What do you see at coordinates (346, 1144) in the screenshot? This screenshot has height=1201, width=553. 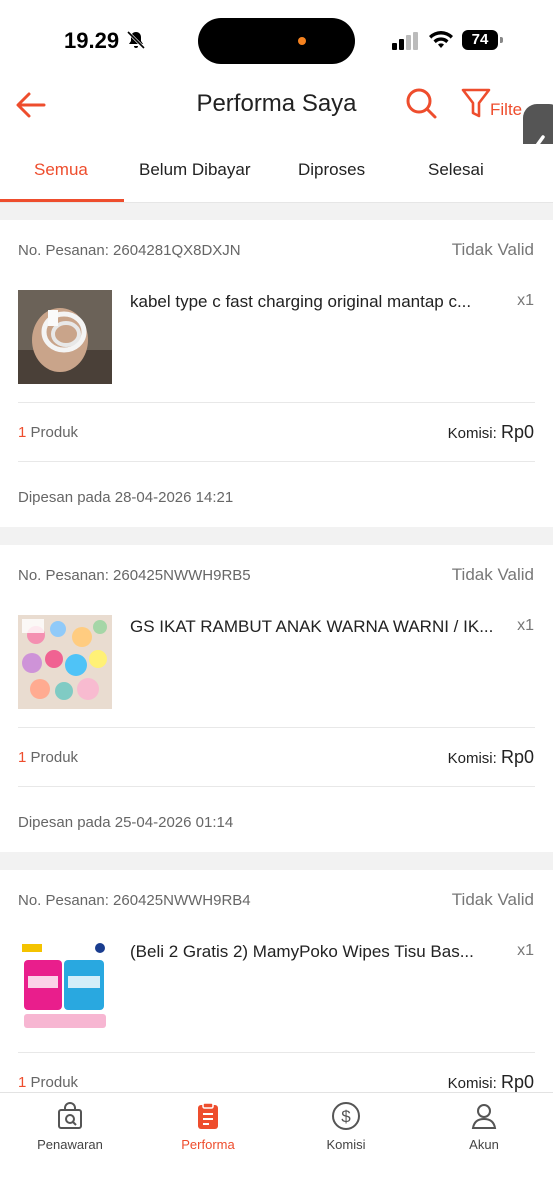 I see `nav-label: Komisi` at bounding box center [346, 1144].